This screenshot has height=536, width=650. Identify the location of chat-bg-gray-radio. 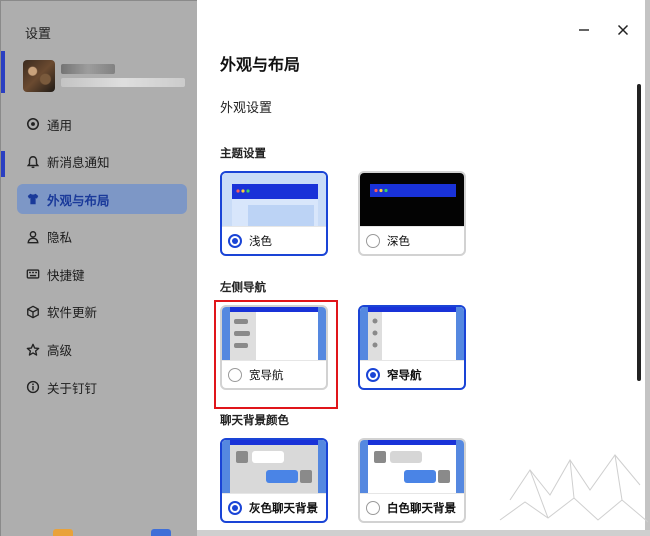
(235, 507).